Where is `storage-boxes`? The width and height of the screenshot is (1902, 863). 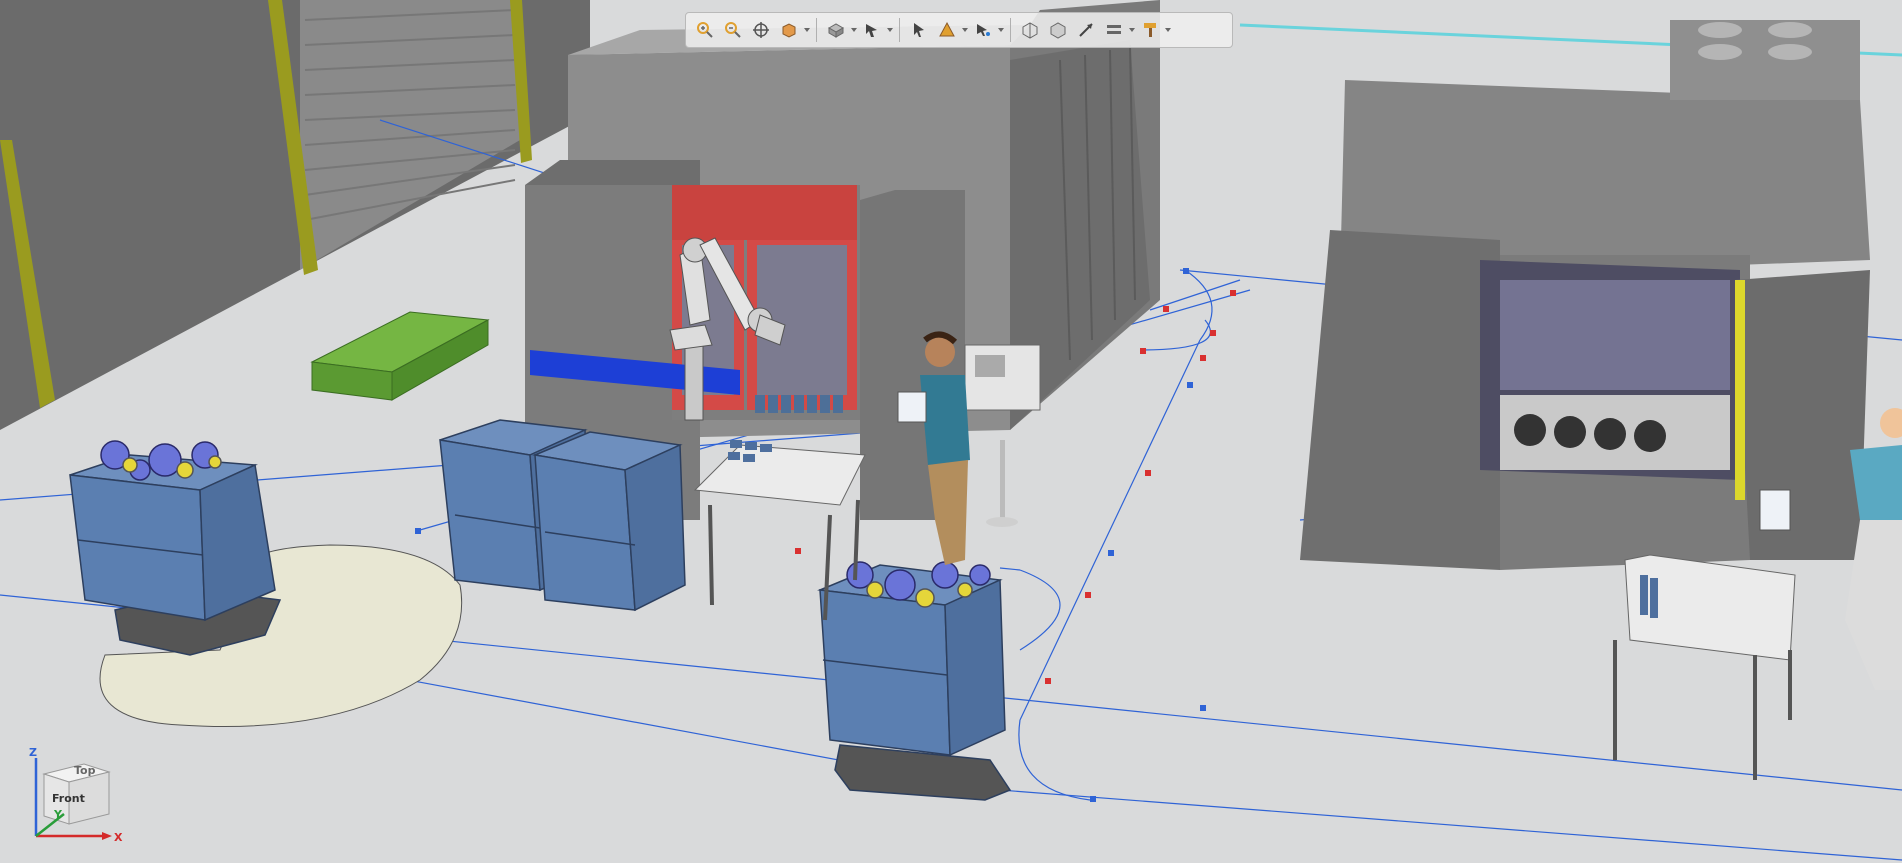
storage-boxes is located at coordinates (562, 515).